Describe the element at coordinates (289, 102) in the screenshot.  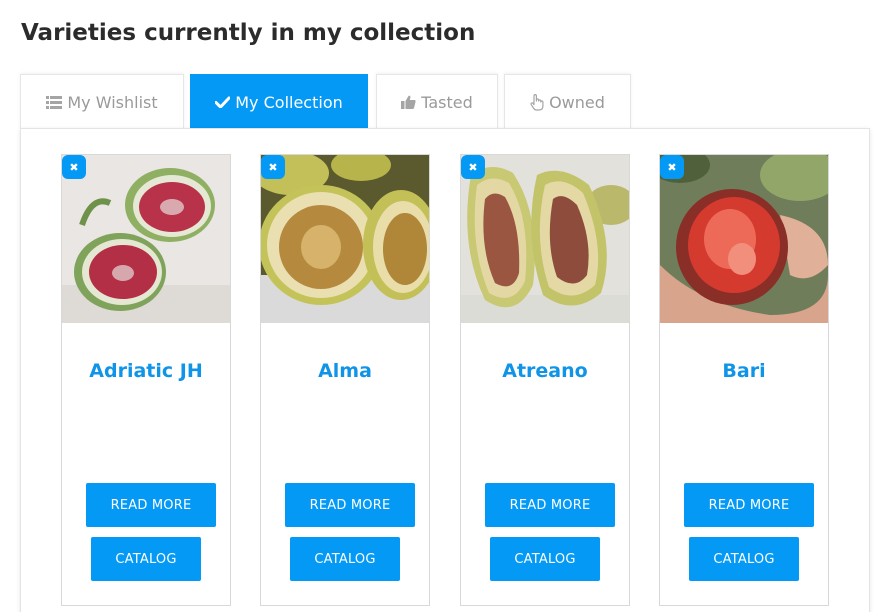
I see `tab-label: My Collection` at that location.